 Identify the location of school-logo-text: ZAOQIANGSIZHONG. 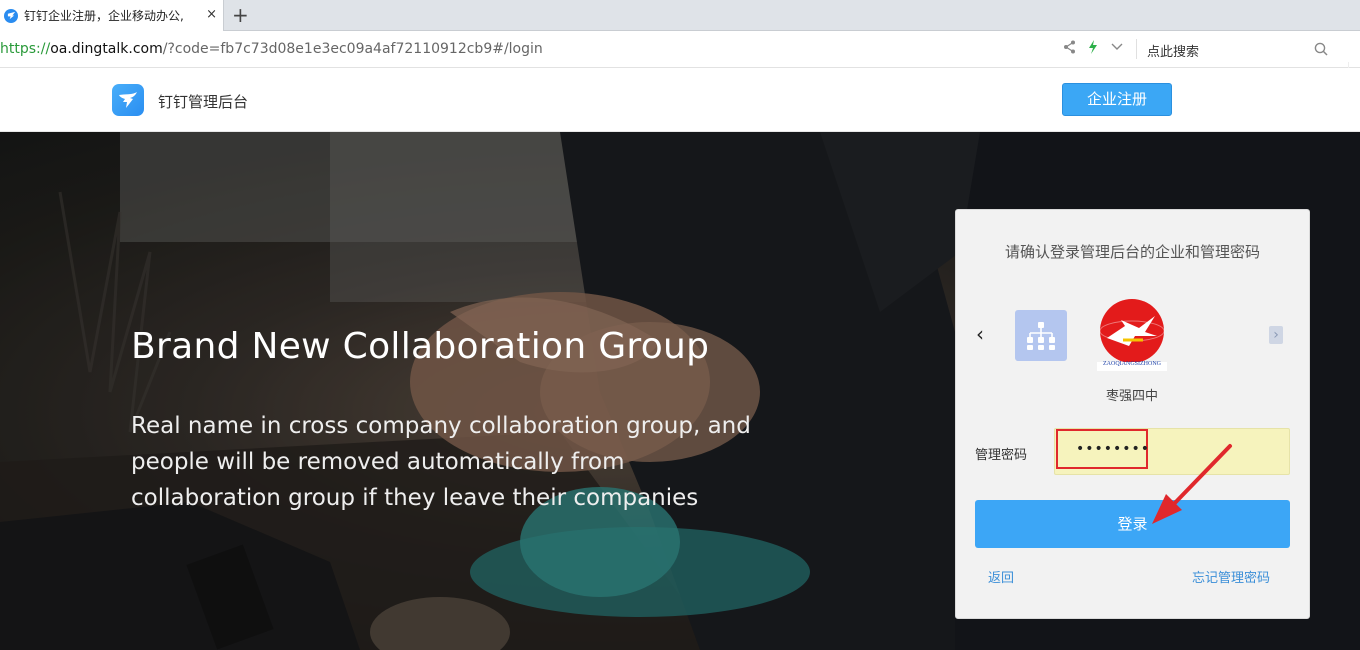
(1132, 364).